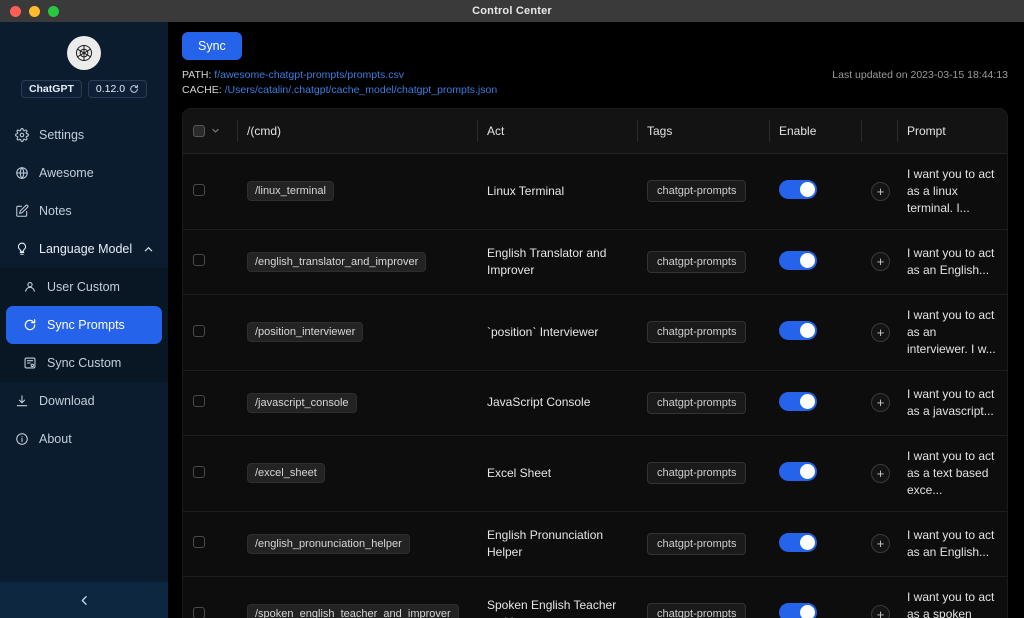  What do you see at coordinates (51, 89) in the screenshot?
I see `product-badge: ChatGPT` at bounding box center [51, 89].